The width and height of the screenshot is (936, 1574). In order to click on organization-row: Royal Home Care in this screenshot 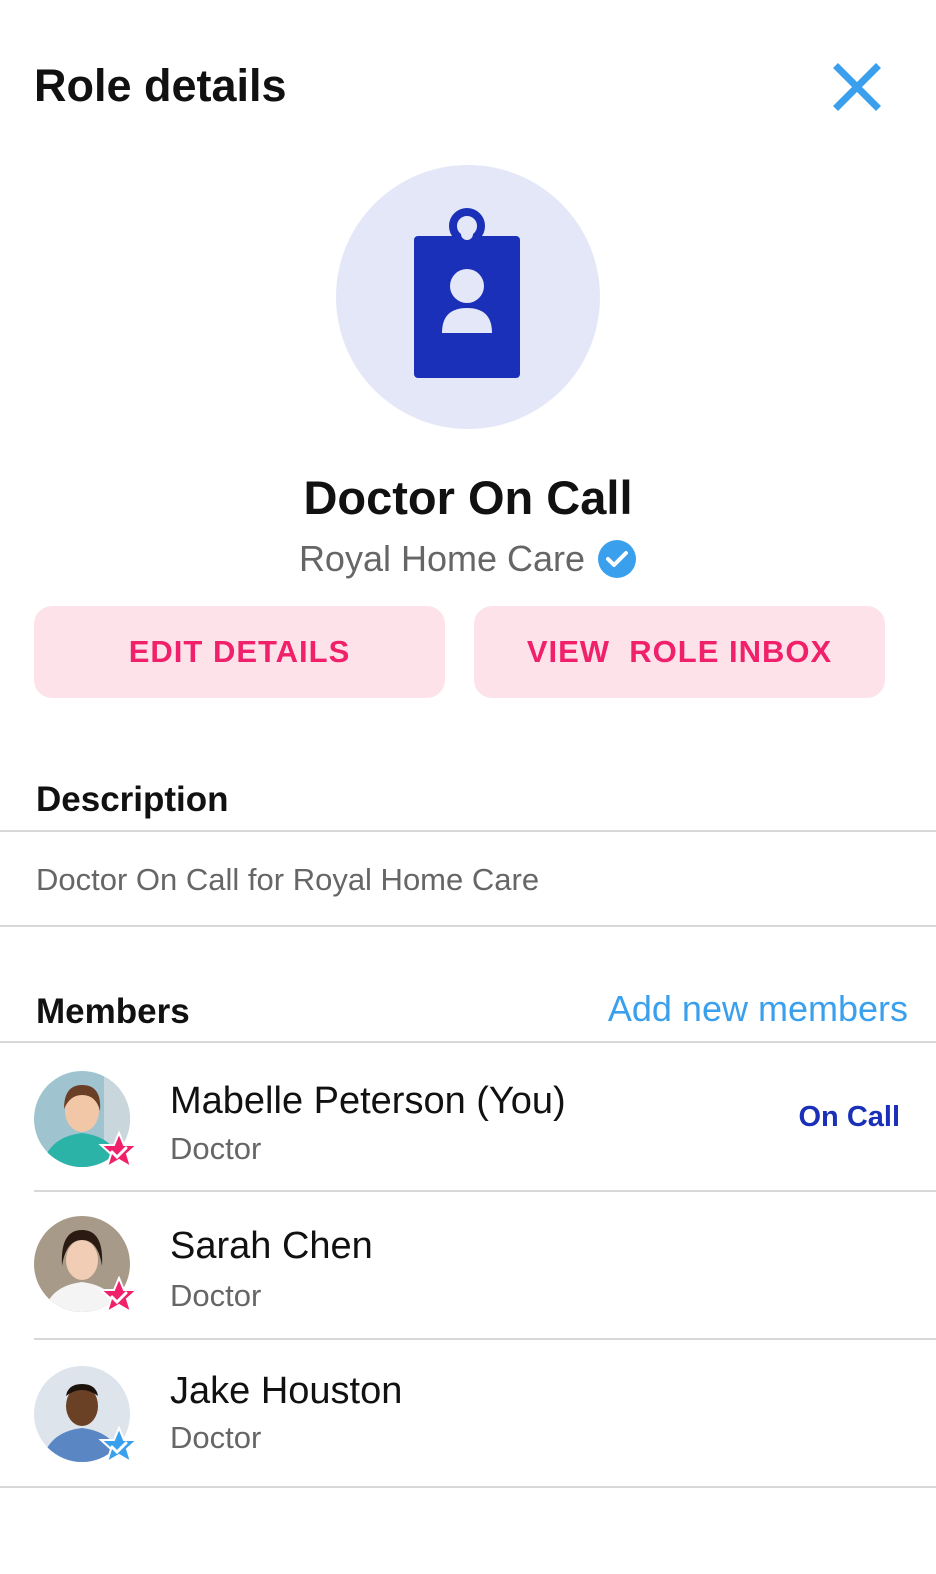, I will do `click(468, 559)`.